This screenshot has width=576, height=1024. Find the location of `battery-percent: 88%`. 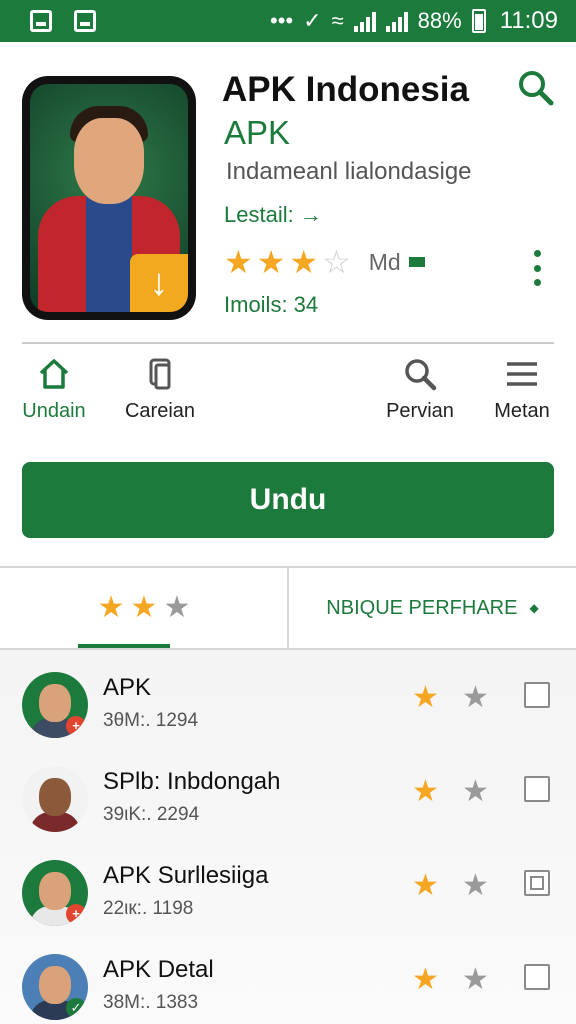

battery-percent: 88% is located at coordinates (439, 20).